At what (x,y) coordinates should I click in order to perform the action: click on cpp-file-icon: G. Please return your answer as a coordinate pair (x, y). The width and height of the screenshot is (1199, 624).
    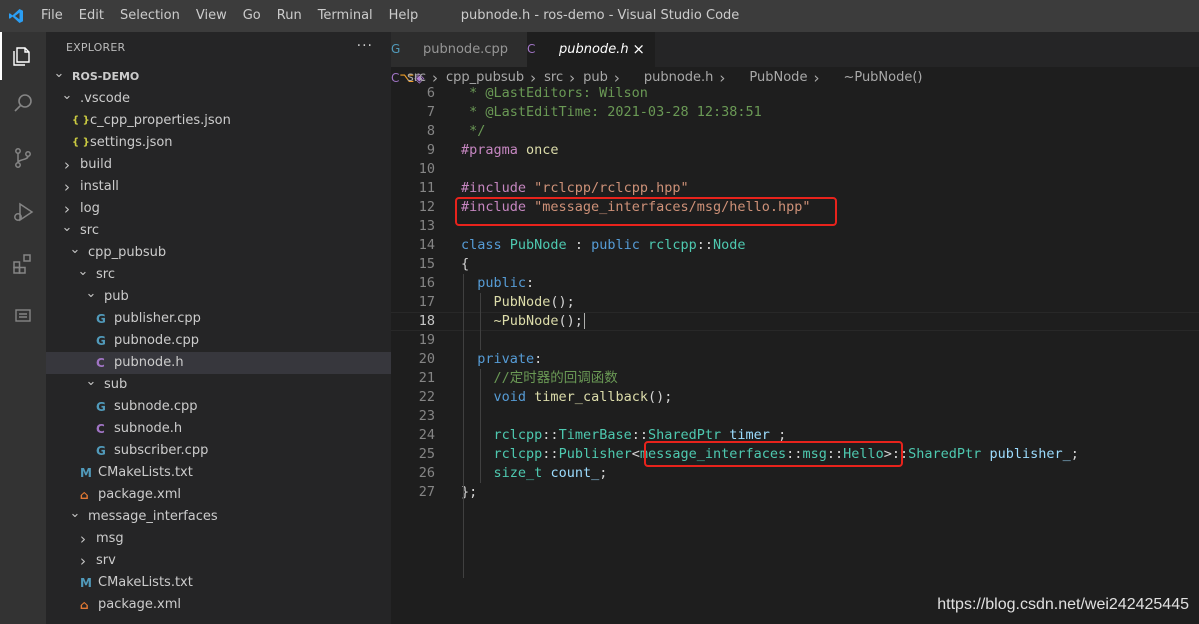
    Looking at the image, I should click on (396, 49).